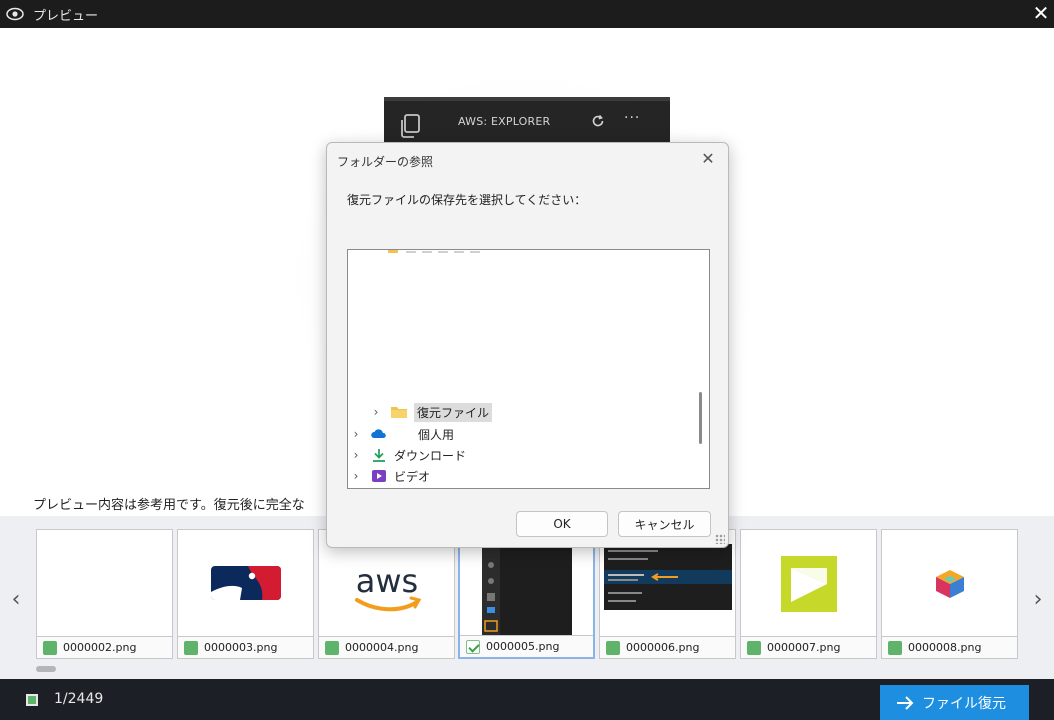  Describe the element at coordinates (664, 524) in the screenshot. I see `cancel-button: キャンセル` at that location.